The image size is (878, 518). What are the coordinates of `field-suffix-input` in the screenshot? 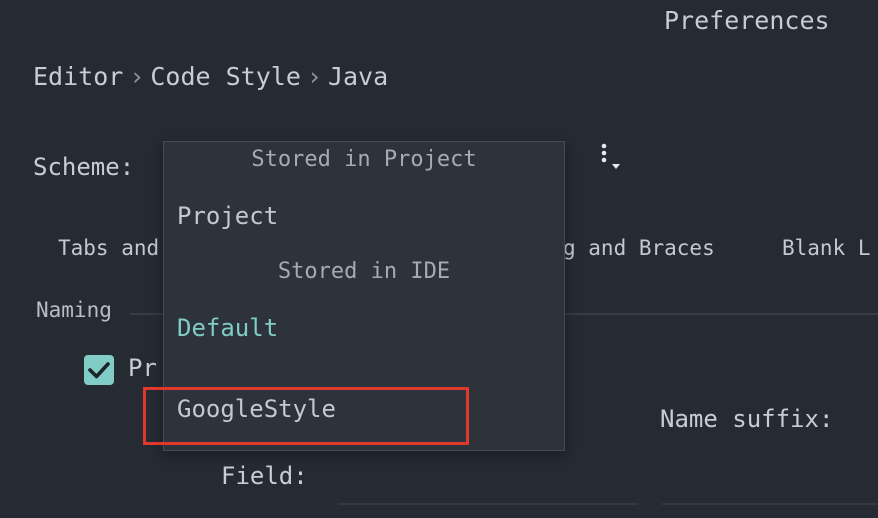 It's located at (770, 504).